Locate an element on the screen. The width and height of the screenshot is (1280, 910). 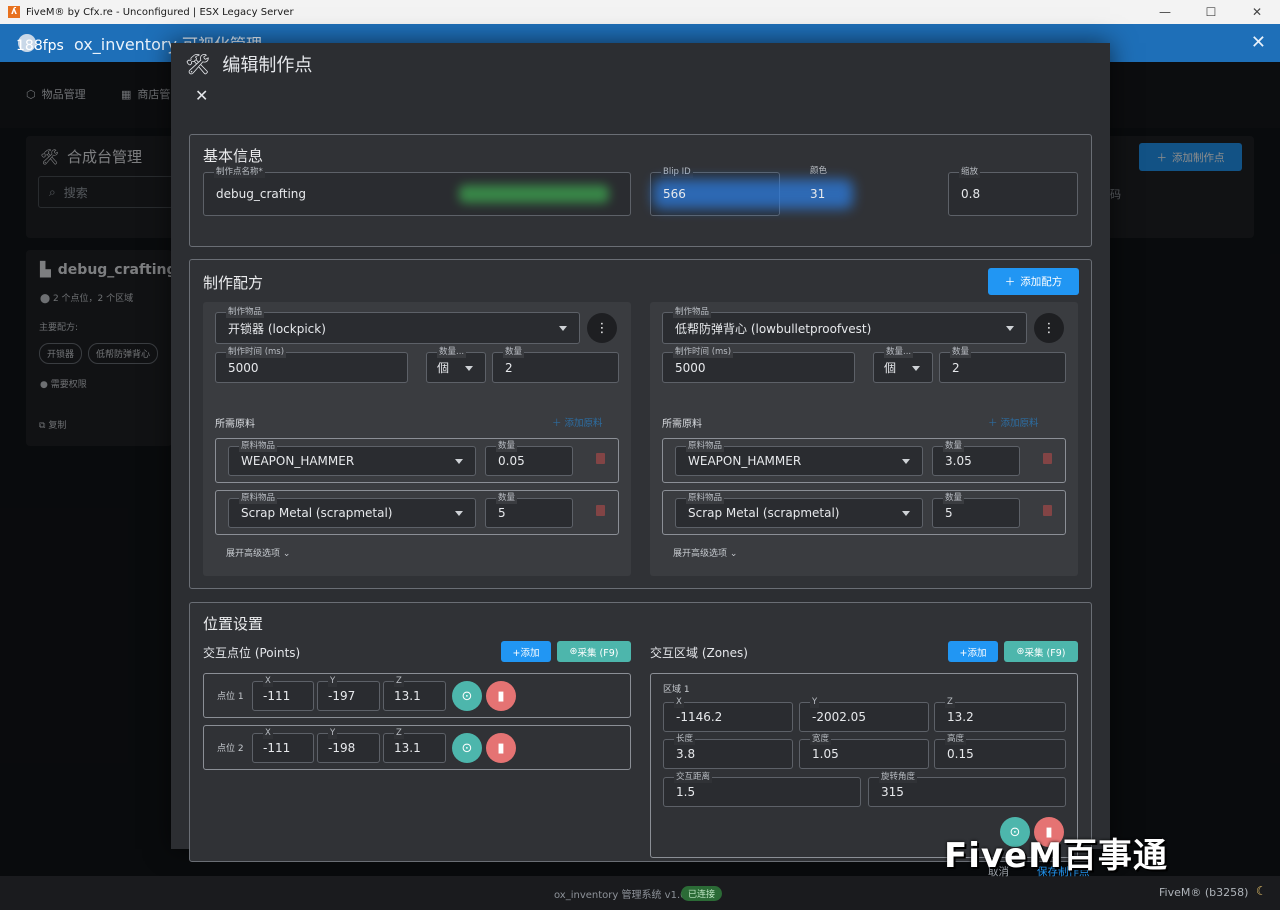
zone-rotation-label: 旋转角度 is located at coordinates (898, 777).